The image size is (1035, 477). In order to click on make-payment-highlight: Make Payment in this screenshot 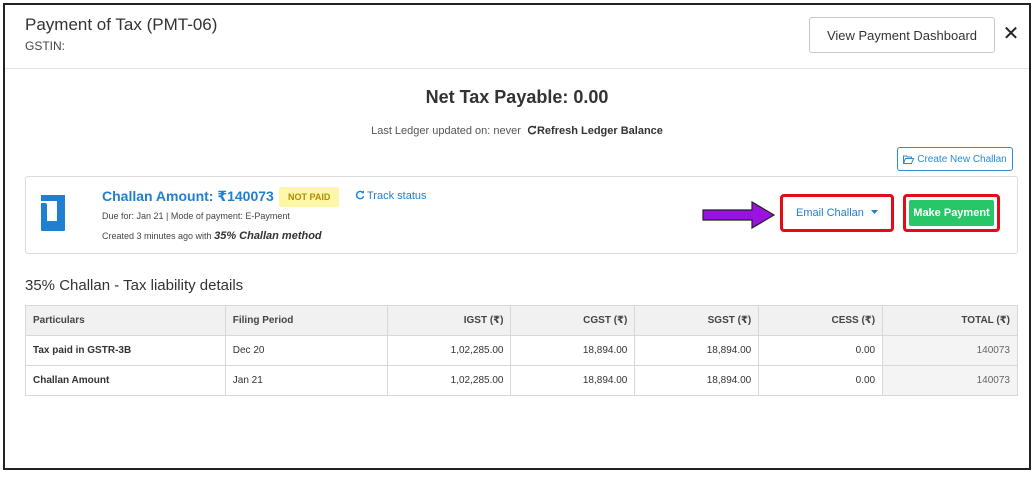, I will do `click(951, 213)`.